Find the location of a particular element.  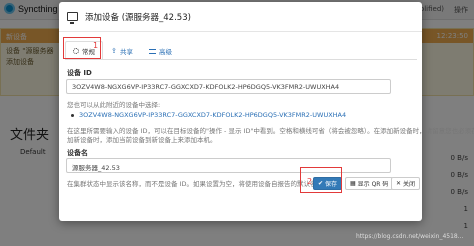

tab-label: 共享 is located at coordinates (126, 52).